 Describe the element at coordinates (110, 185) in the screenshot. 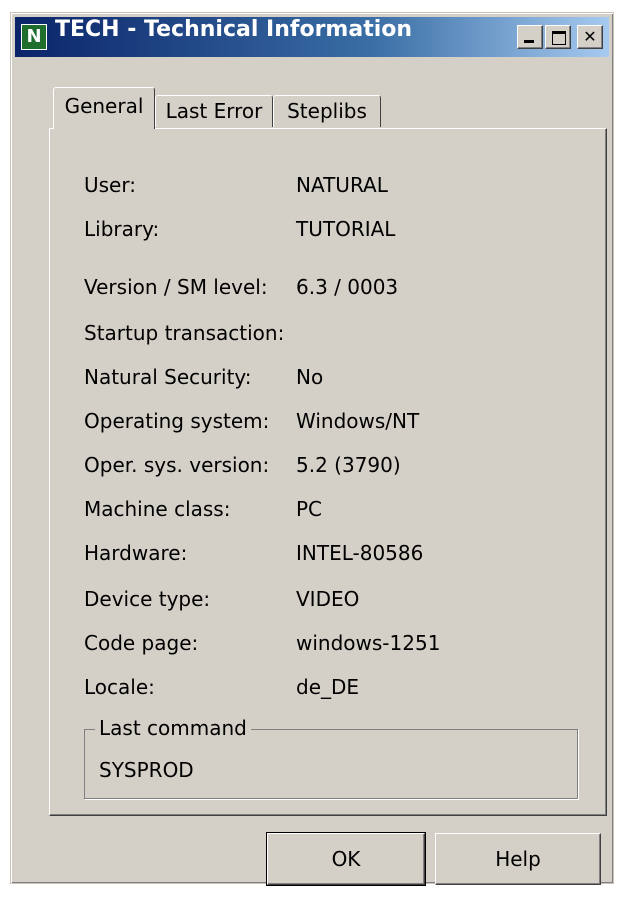

I see `info-label: User:` at that location.